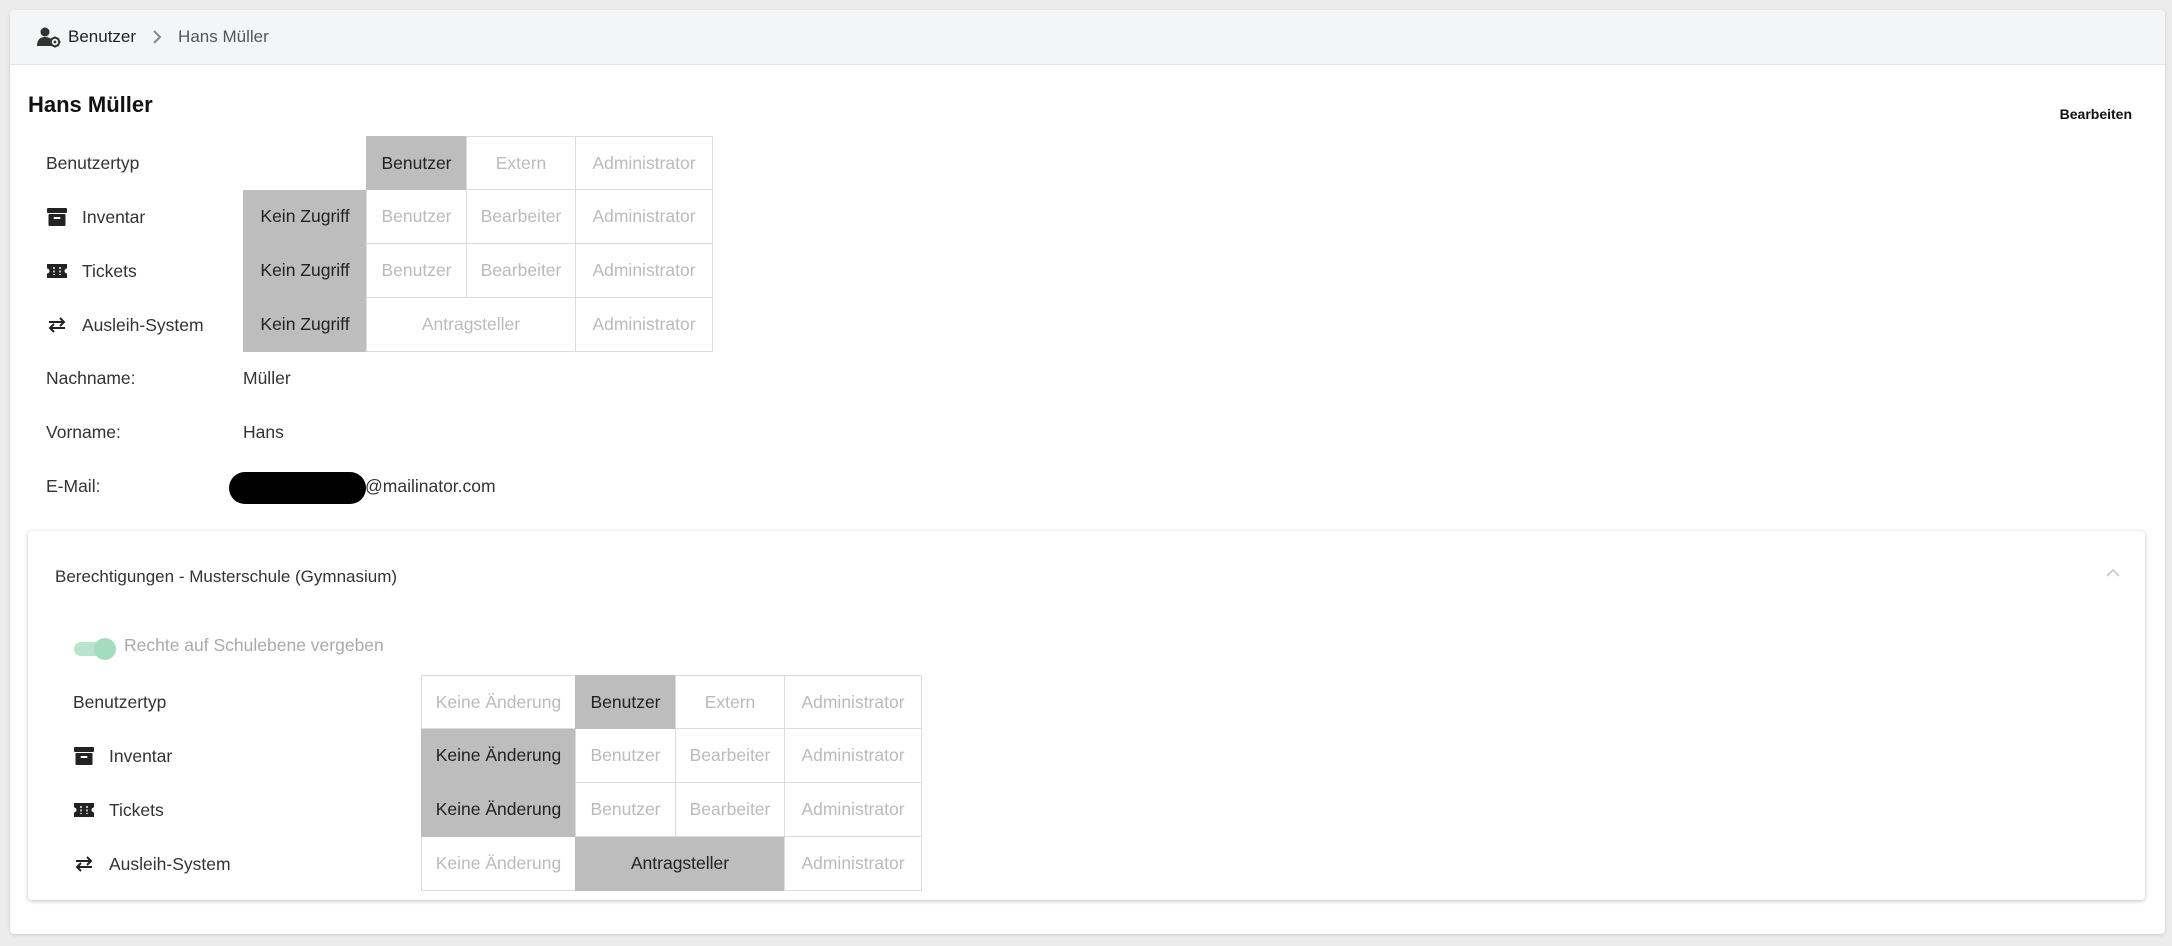 The height and width of the screenshot is (946, 2172). I want to click on email-domain: @mailinator.com, so click(430, 486).